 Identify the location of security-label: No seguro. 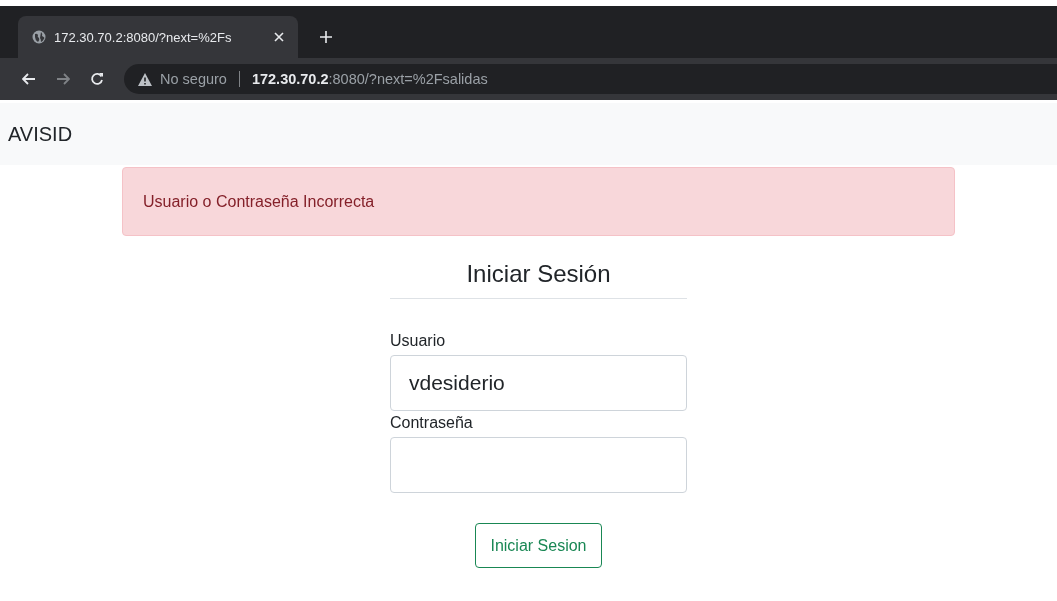
(193, 79).